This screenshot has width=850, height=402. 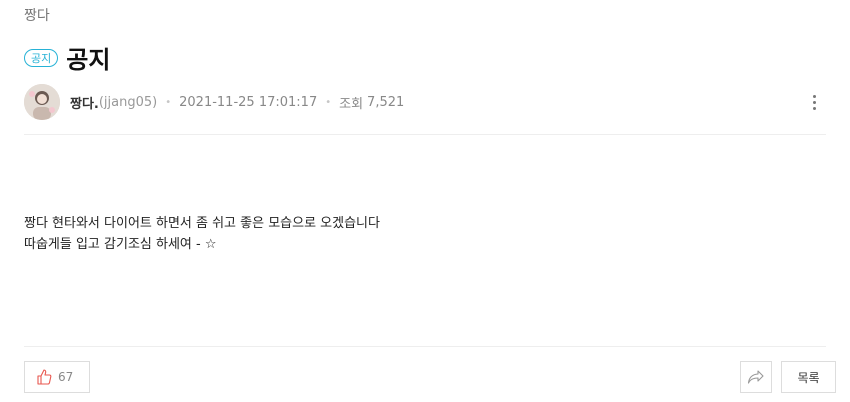 I want to click on post-title-row: 공지 공지, so click(x=67, y=57).